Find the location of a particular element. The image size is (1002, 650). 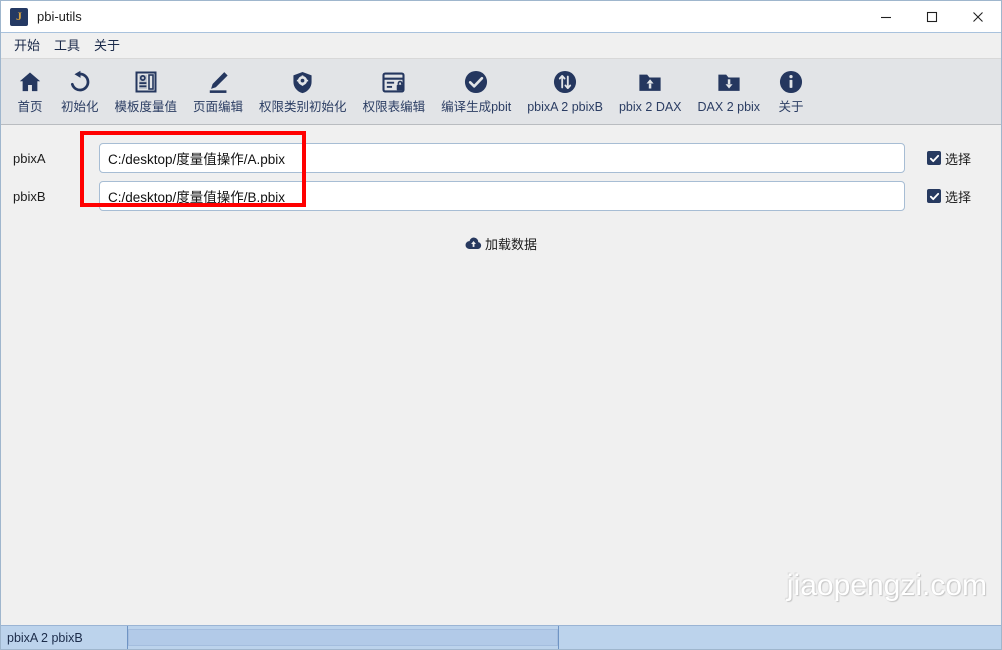

load-data-label: 加载数据 is located at coordinates (510, 244).